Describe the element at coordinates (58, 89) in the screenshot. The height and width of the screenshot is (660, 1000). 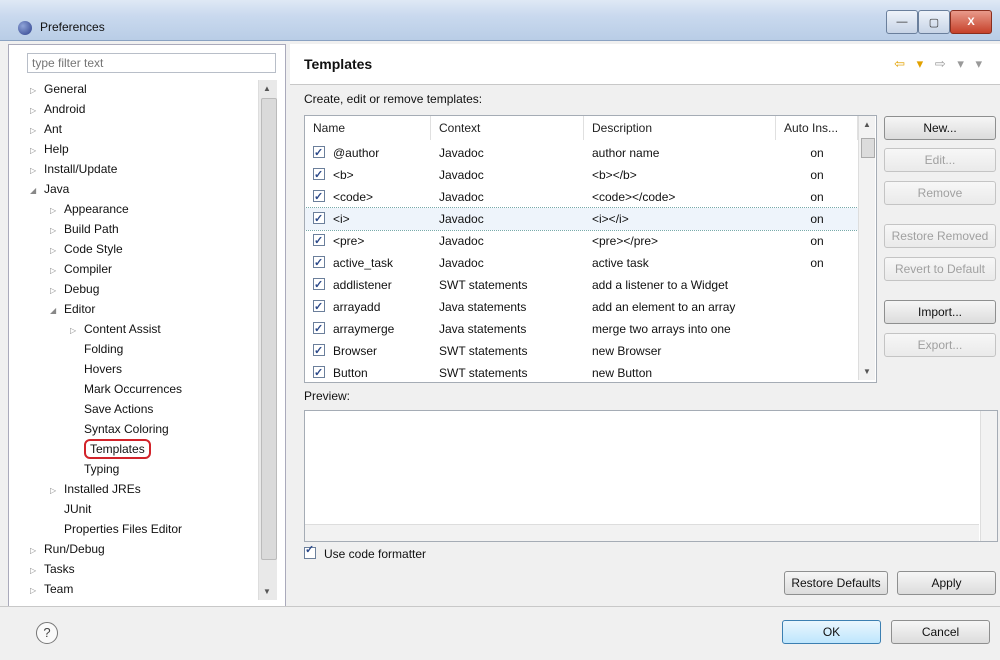
I see `tree-item: ▷ General` at that location.